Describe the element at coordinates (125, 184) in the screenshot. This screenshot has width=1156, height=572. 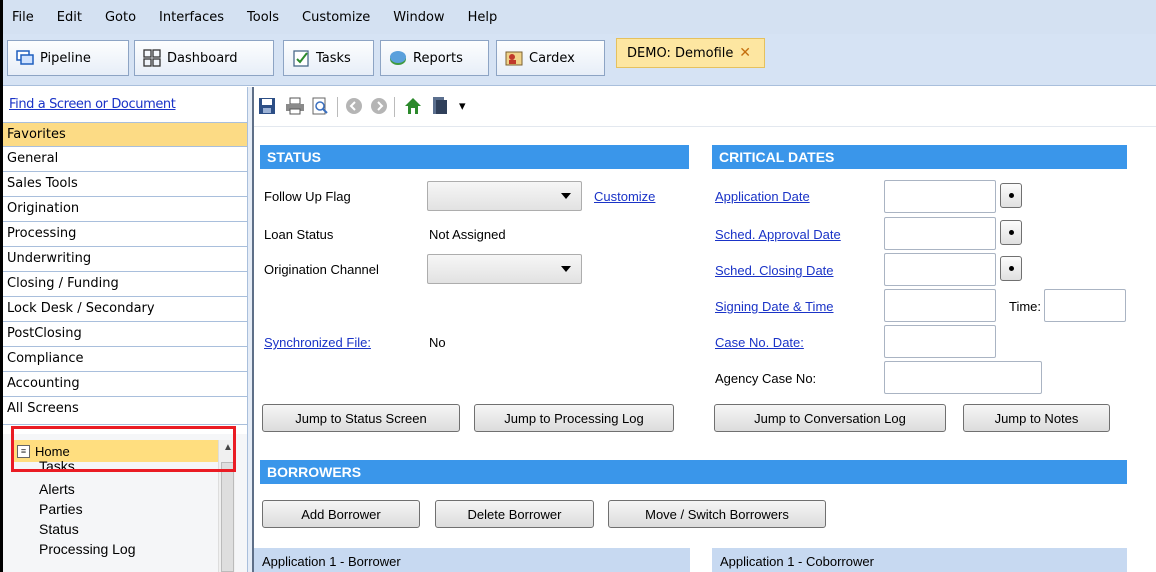
I see `sidebar-category-sales-tools: Sales Tools` at that location.